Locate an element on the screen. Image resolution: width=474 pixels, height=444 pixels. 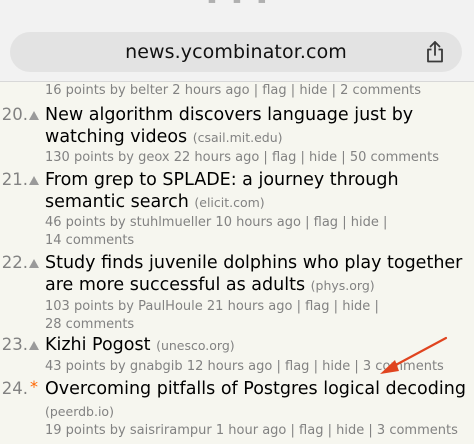
address-bar-url: news.ycombinator.com is located at coordinates (236, 52).